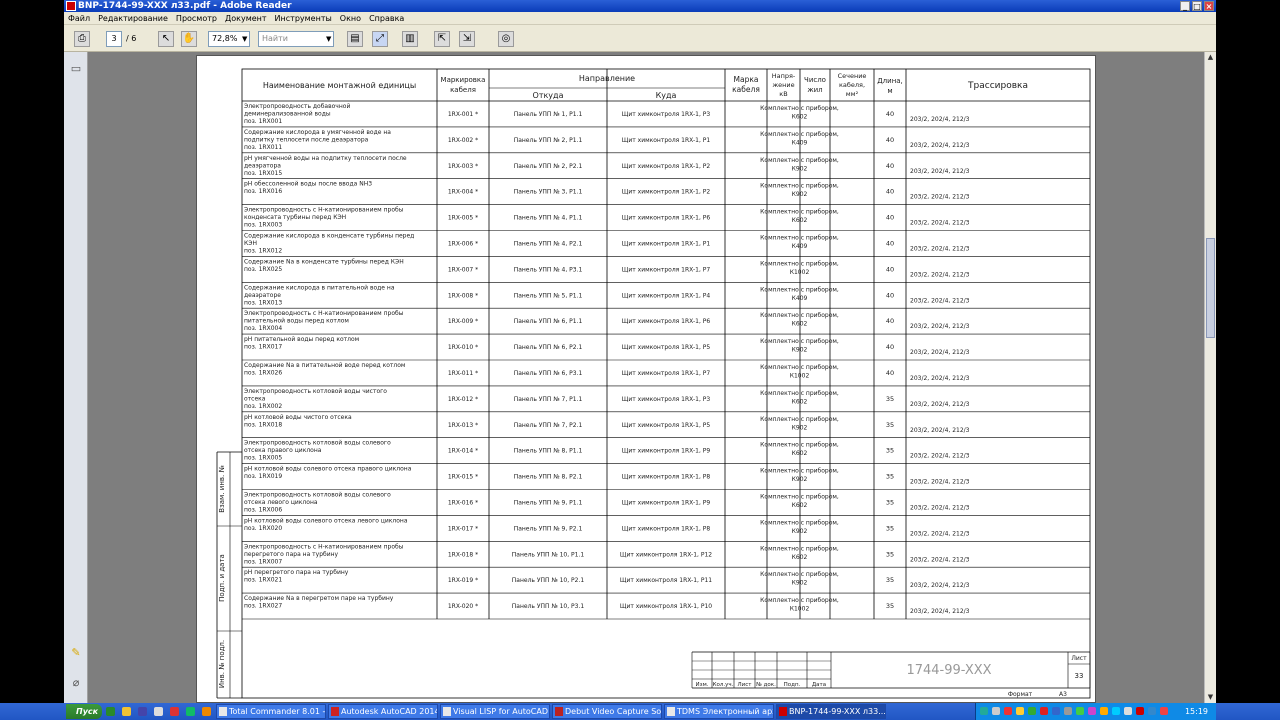  I want to click on row-name-text: поз. 1RX025, so click(263, 269).